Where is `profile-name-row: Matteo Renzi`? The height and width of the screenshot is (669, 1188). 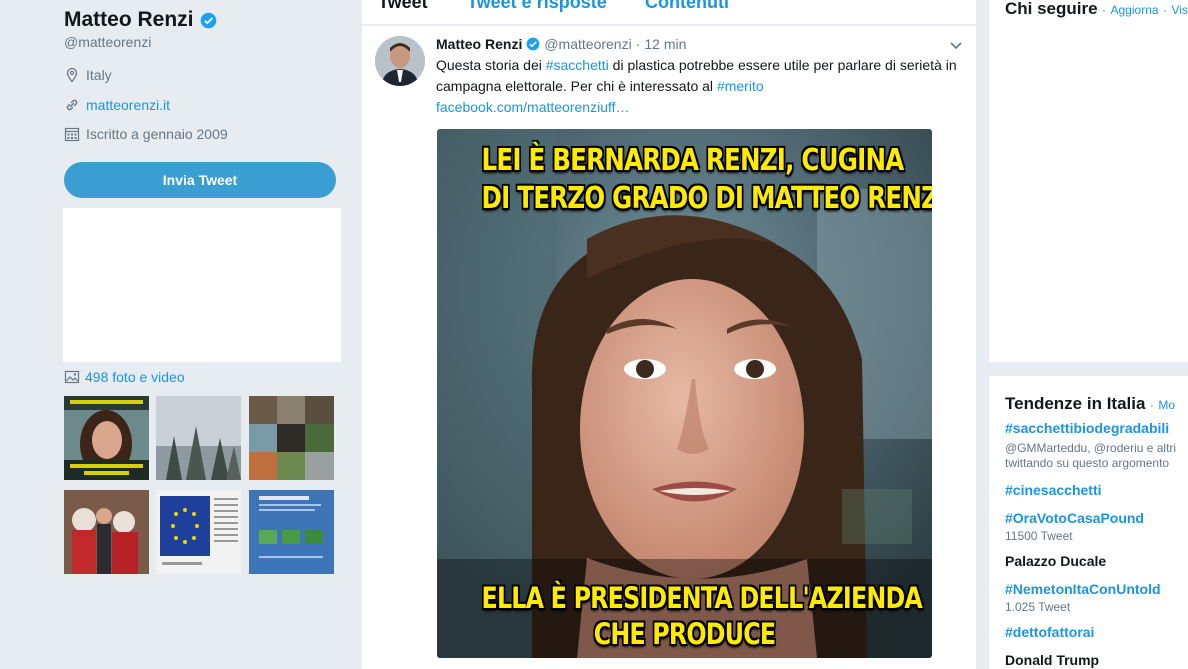 profile-name-row: Matteo Renzi is located at coordinates (140, 20).